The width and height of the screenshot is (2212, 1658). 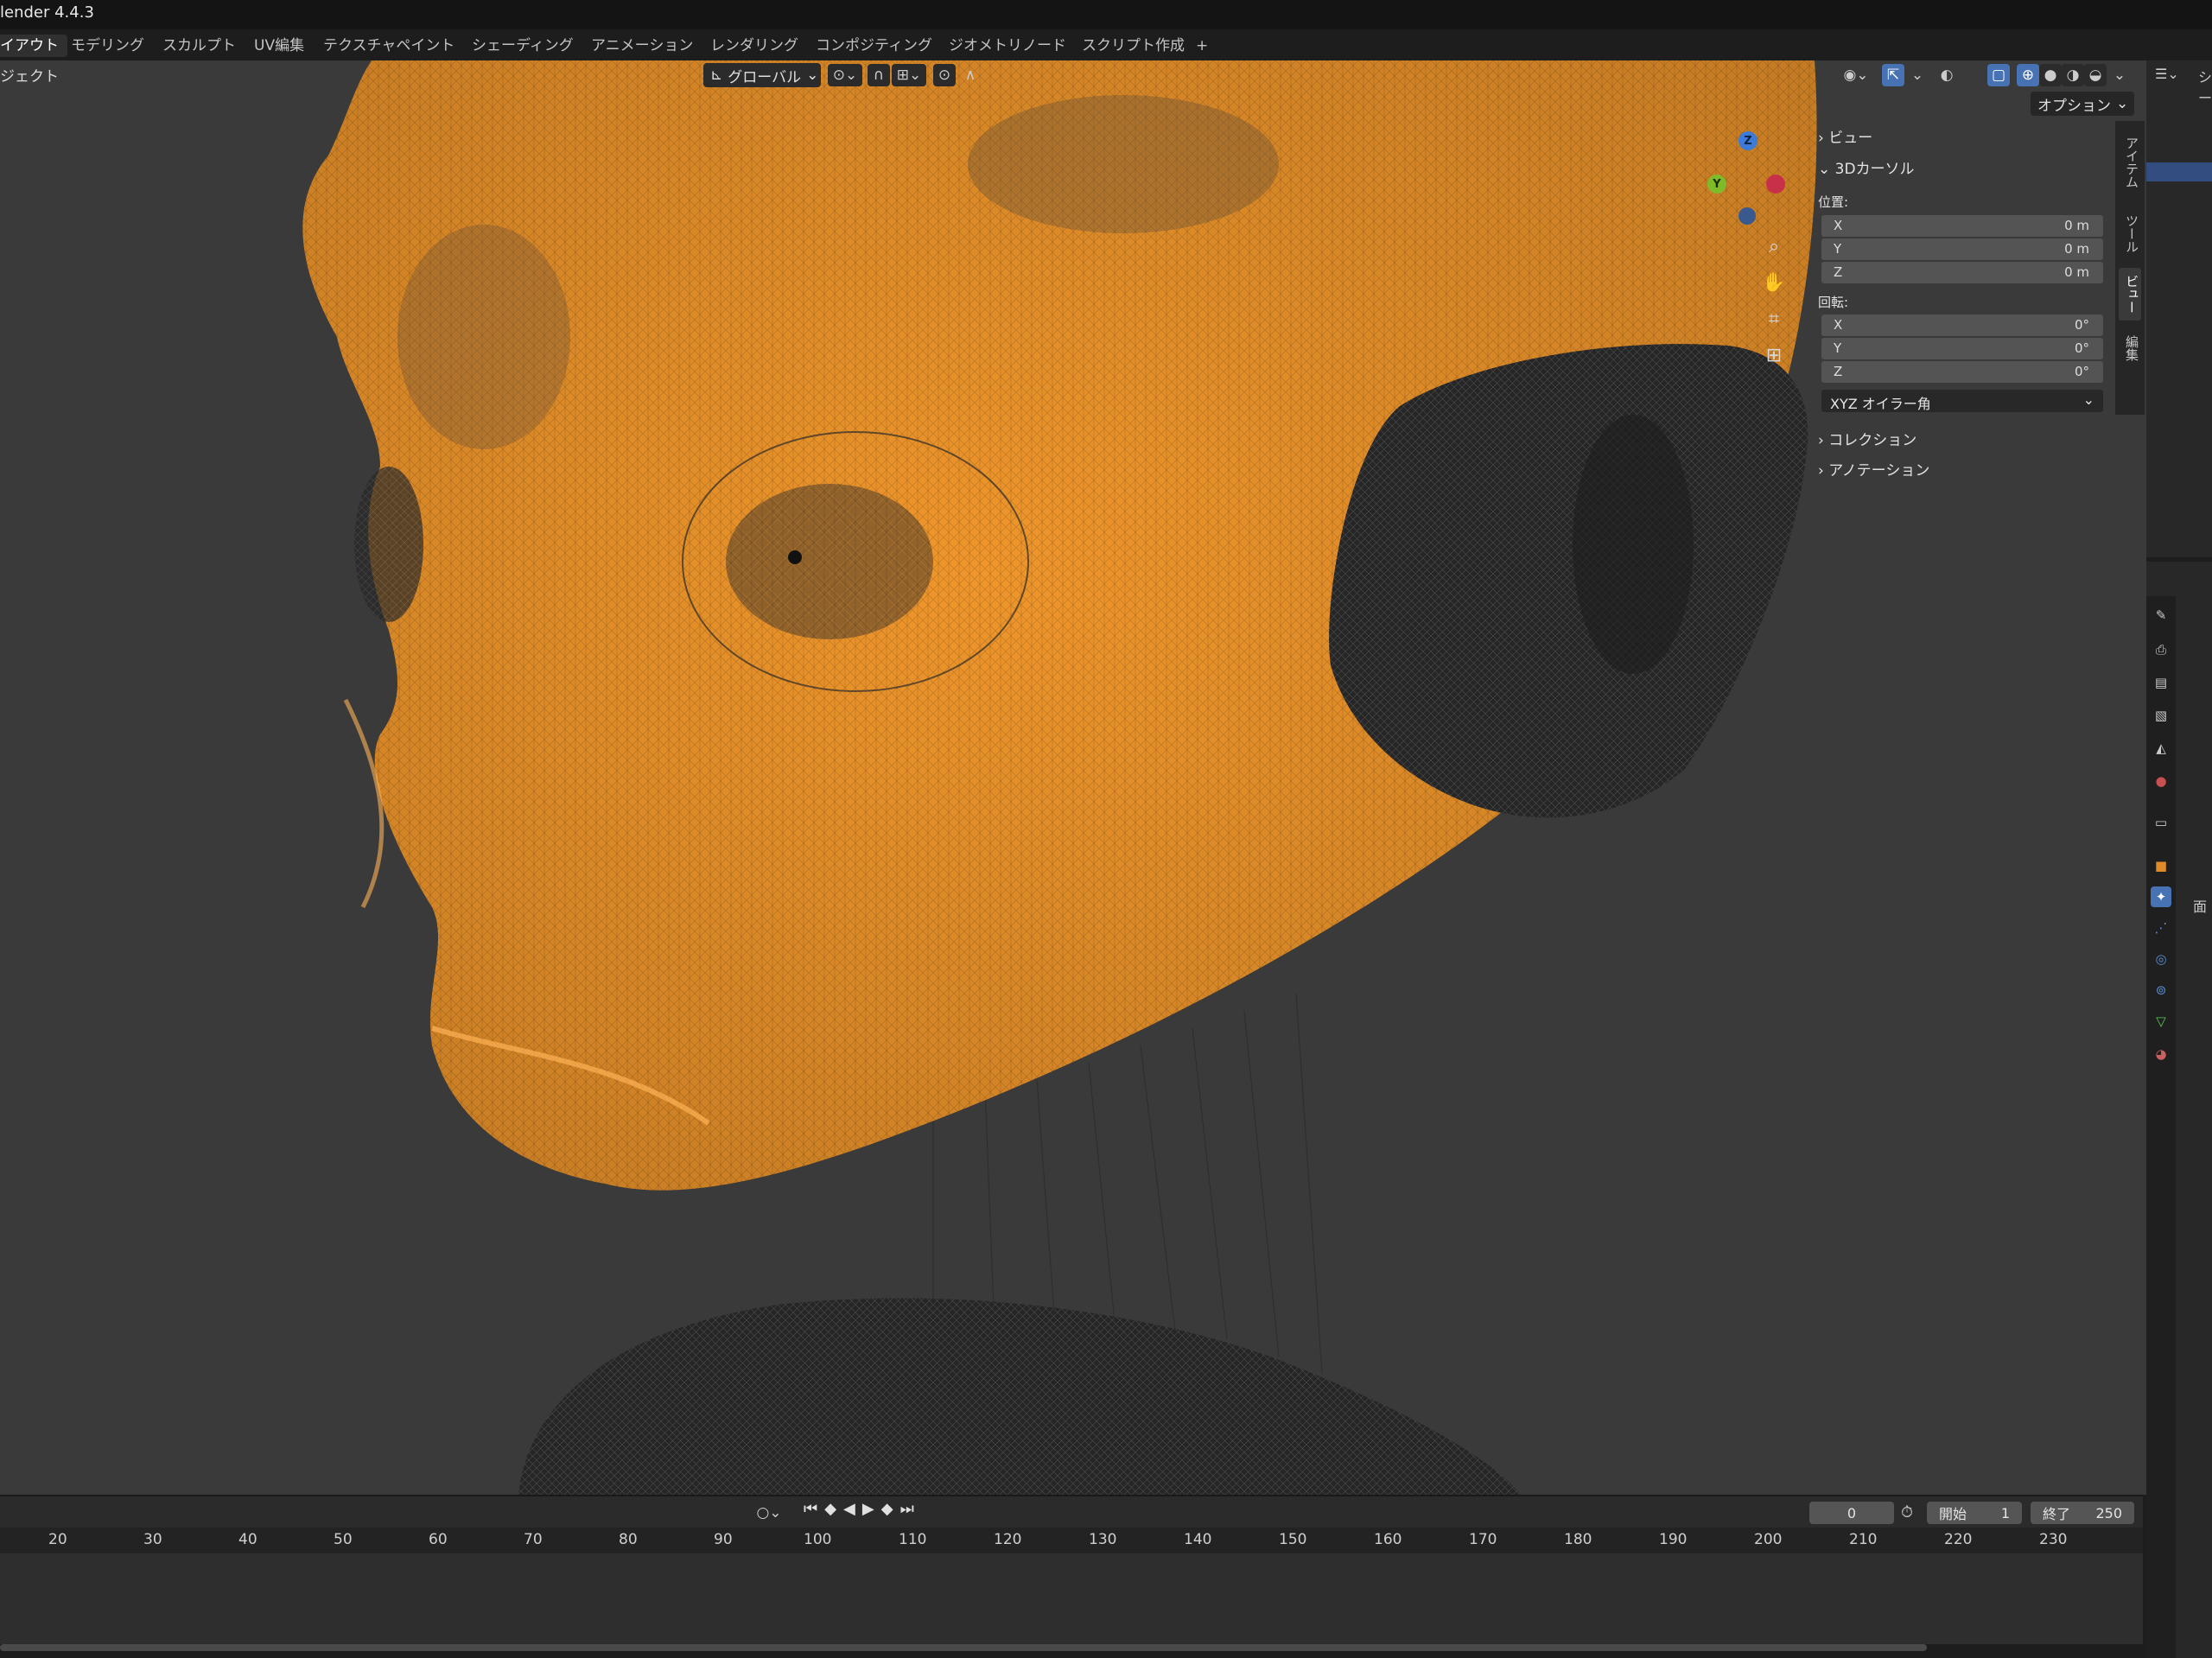 What do you see at coordinates (2074, 106) in the screenshot?
I see `options-label: オプション` at bounding box center [2074, 106].